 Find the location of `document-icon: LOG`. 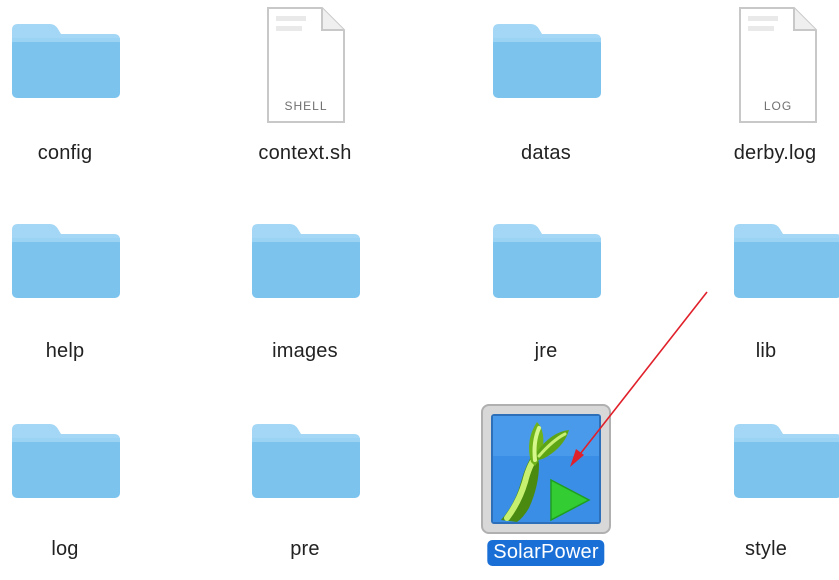

document-icon: LOG is located at coordinates (778, 67).